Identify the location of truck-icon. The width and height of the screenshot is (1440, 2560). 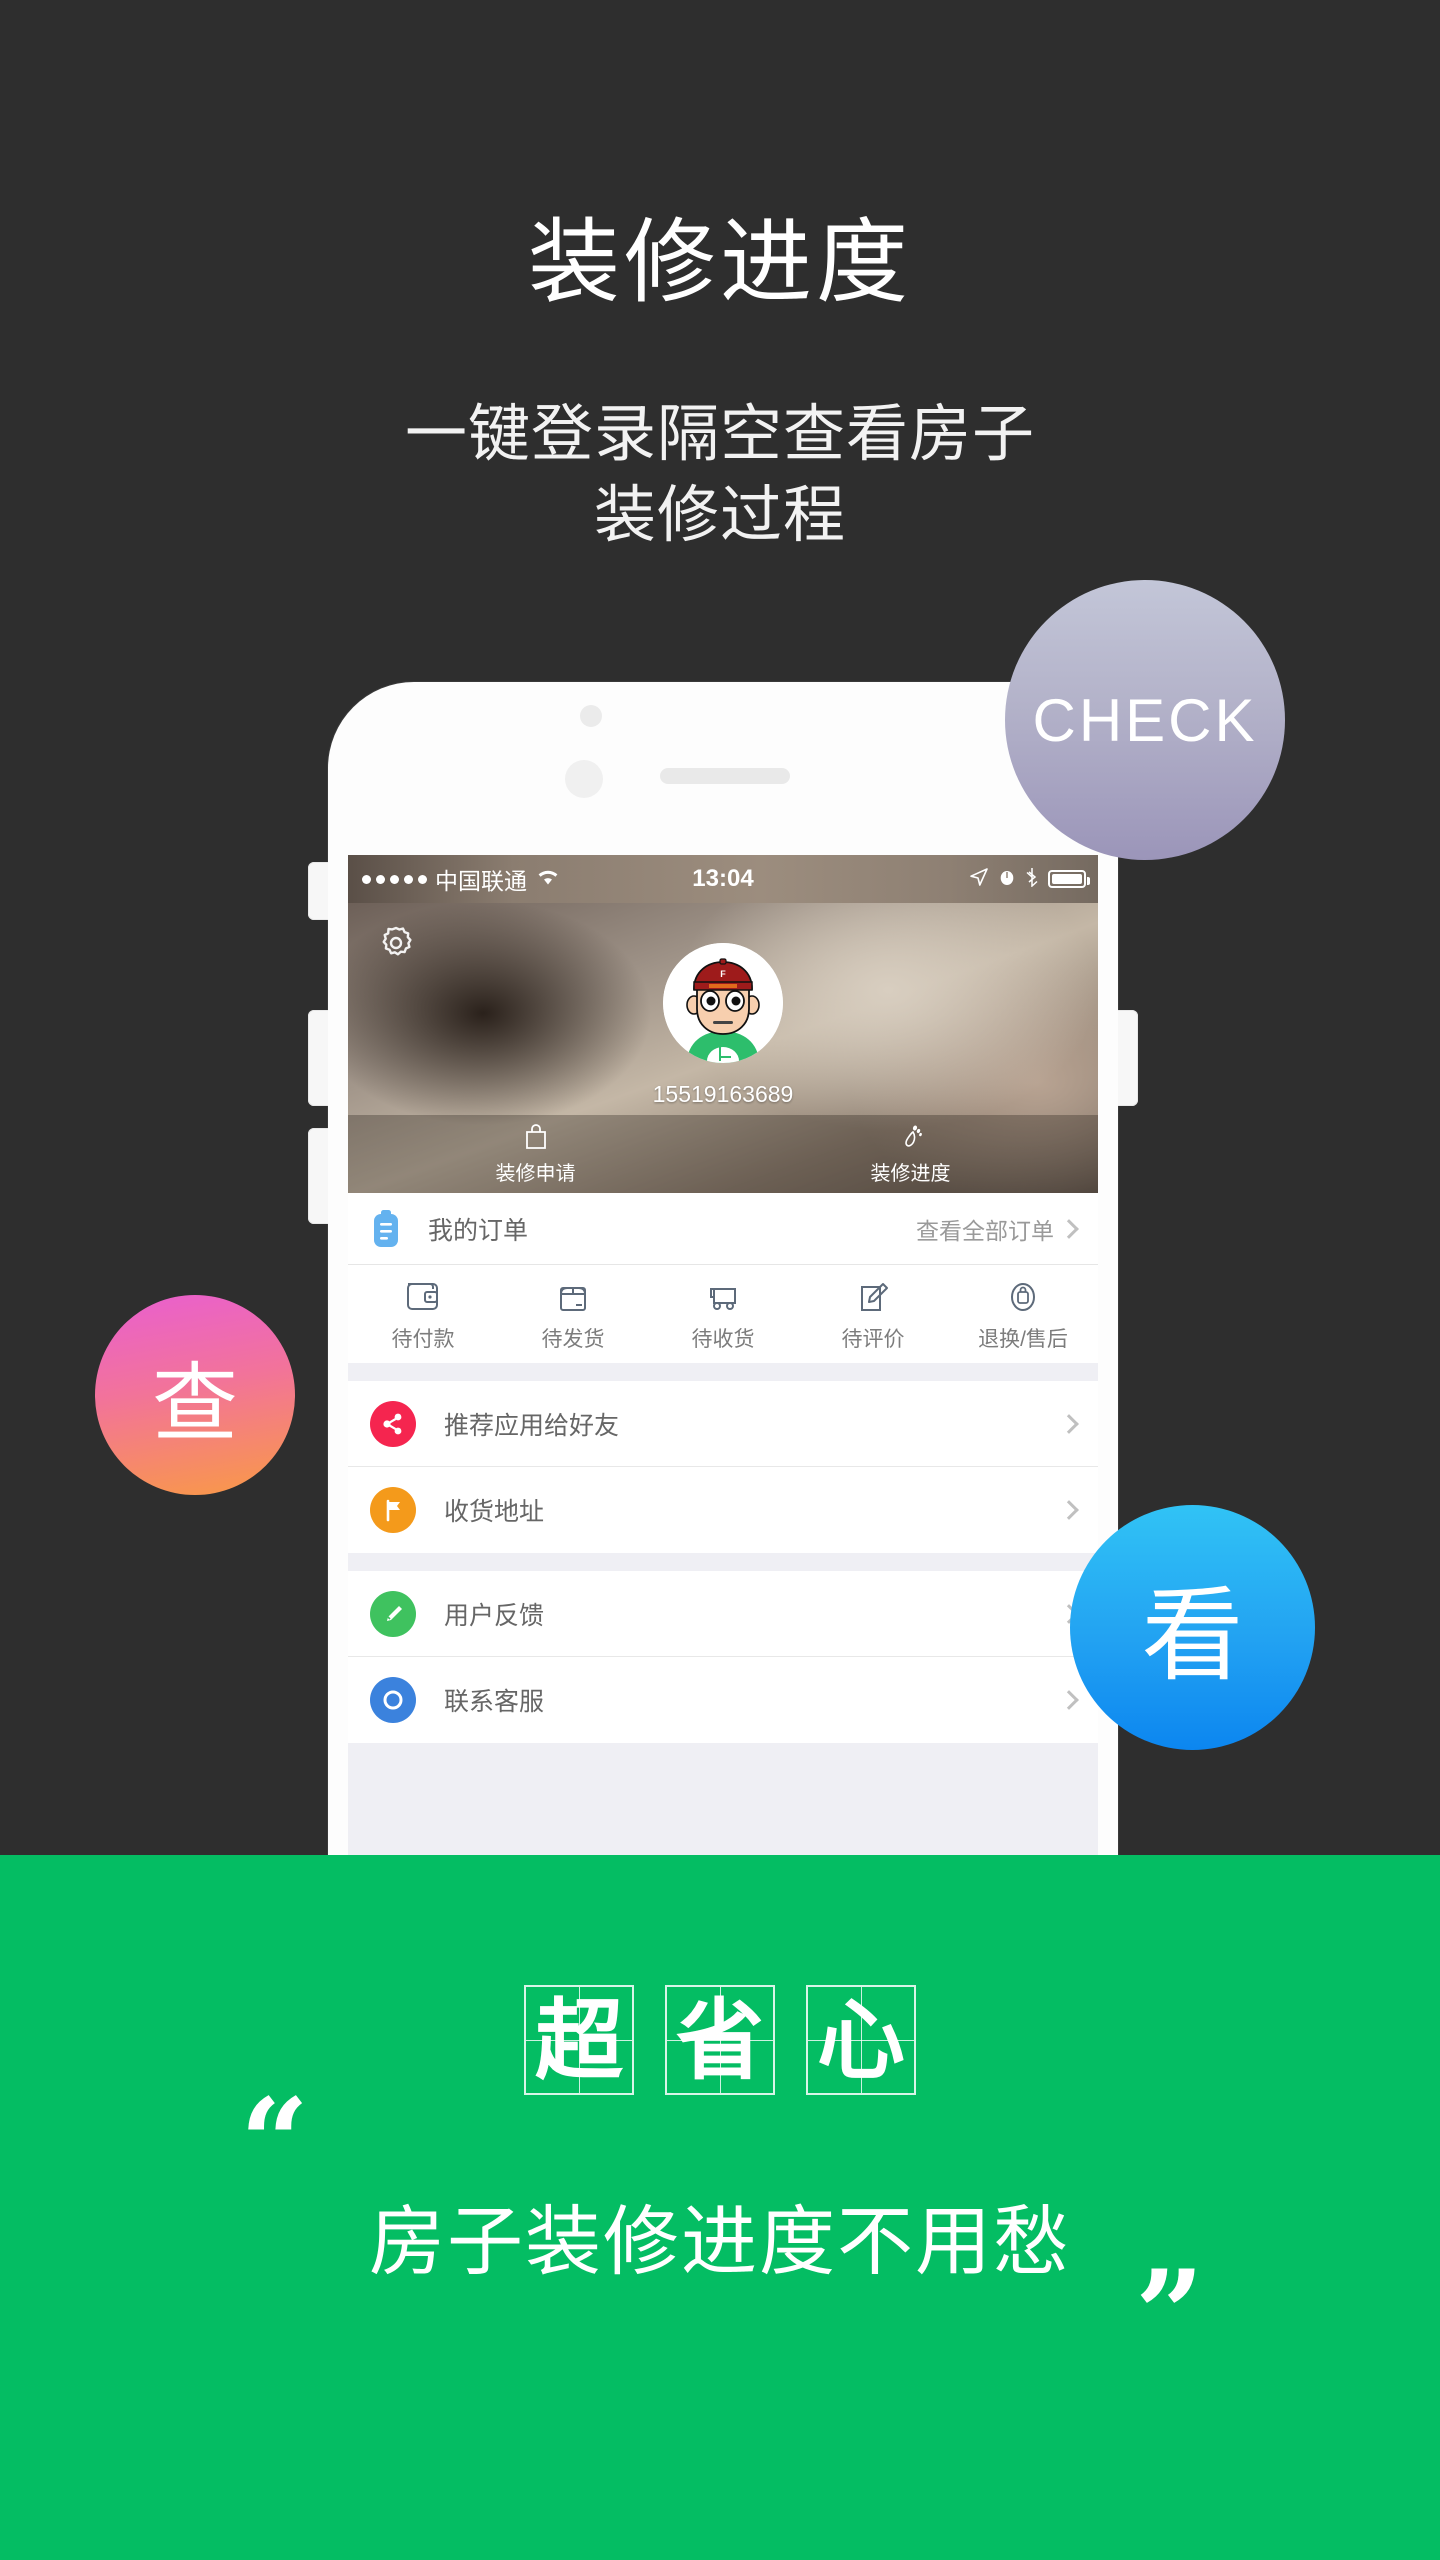
(723, 1298).